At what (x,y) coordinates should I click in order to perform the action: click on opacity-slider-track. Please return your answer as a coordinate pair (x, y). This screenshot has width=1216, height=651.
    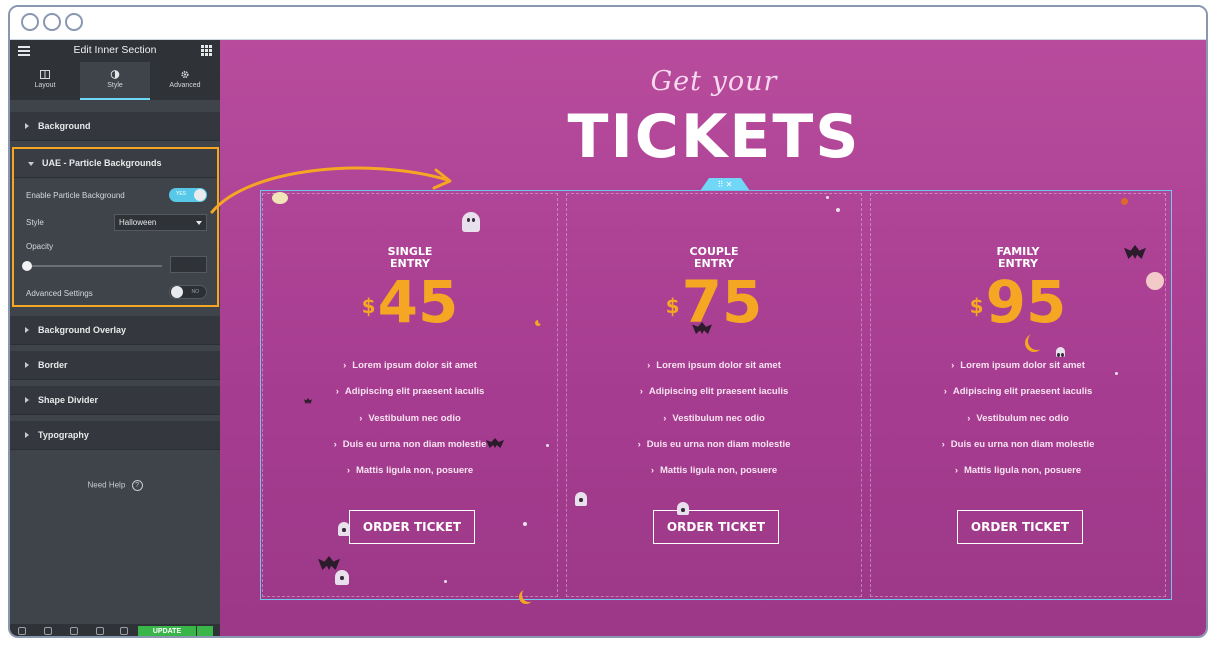
    Looking at the image, I should click on (94, 266).